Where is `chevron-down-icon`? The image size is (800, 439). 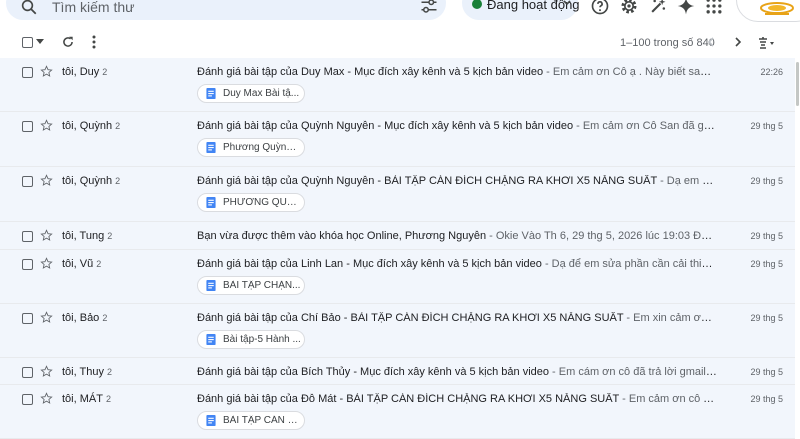 chevron-down-icon is located at coordinates (567, 3).